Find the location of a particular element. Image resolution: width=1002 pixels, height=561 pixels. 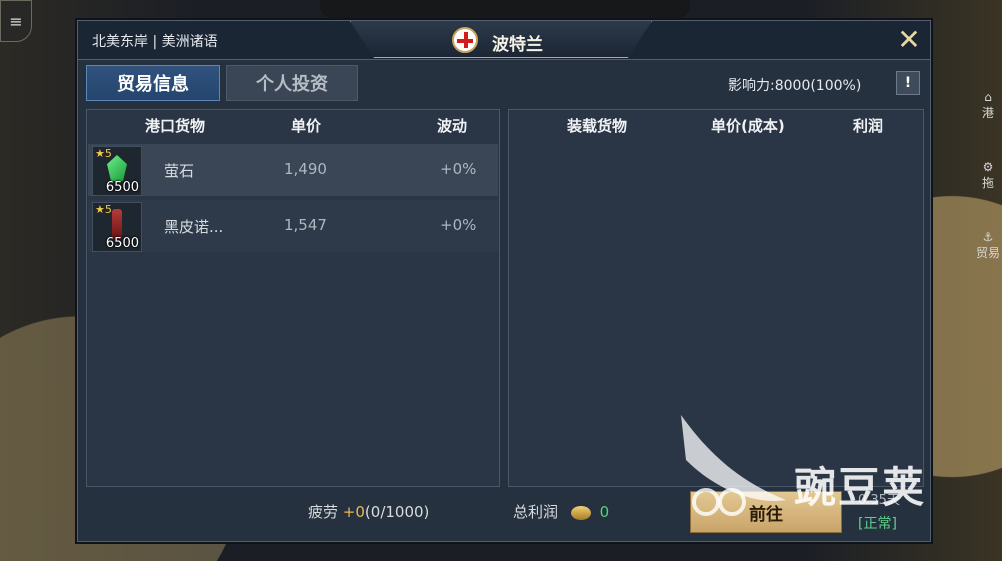

fatigue-delta: +0 is located at coordinates (353, 512).